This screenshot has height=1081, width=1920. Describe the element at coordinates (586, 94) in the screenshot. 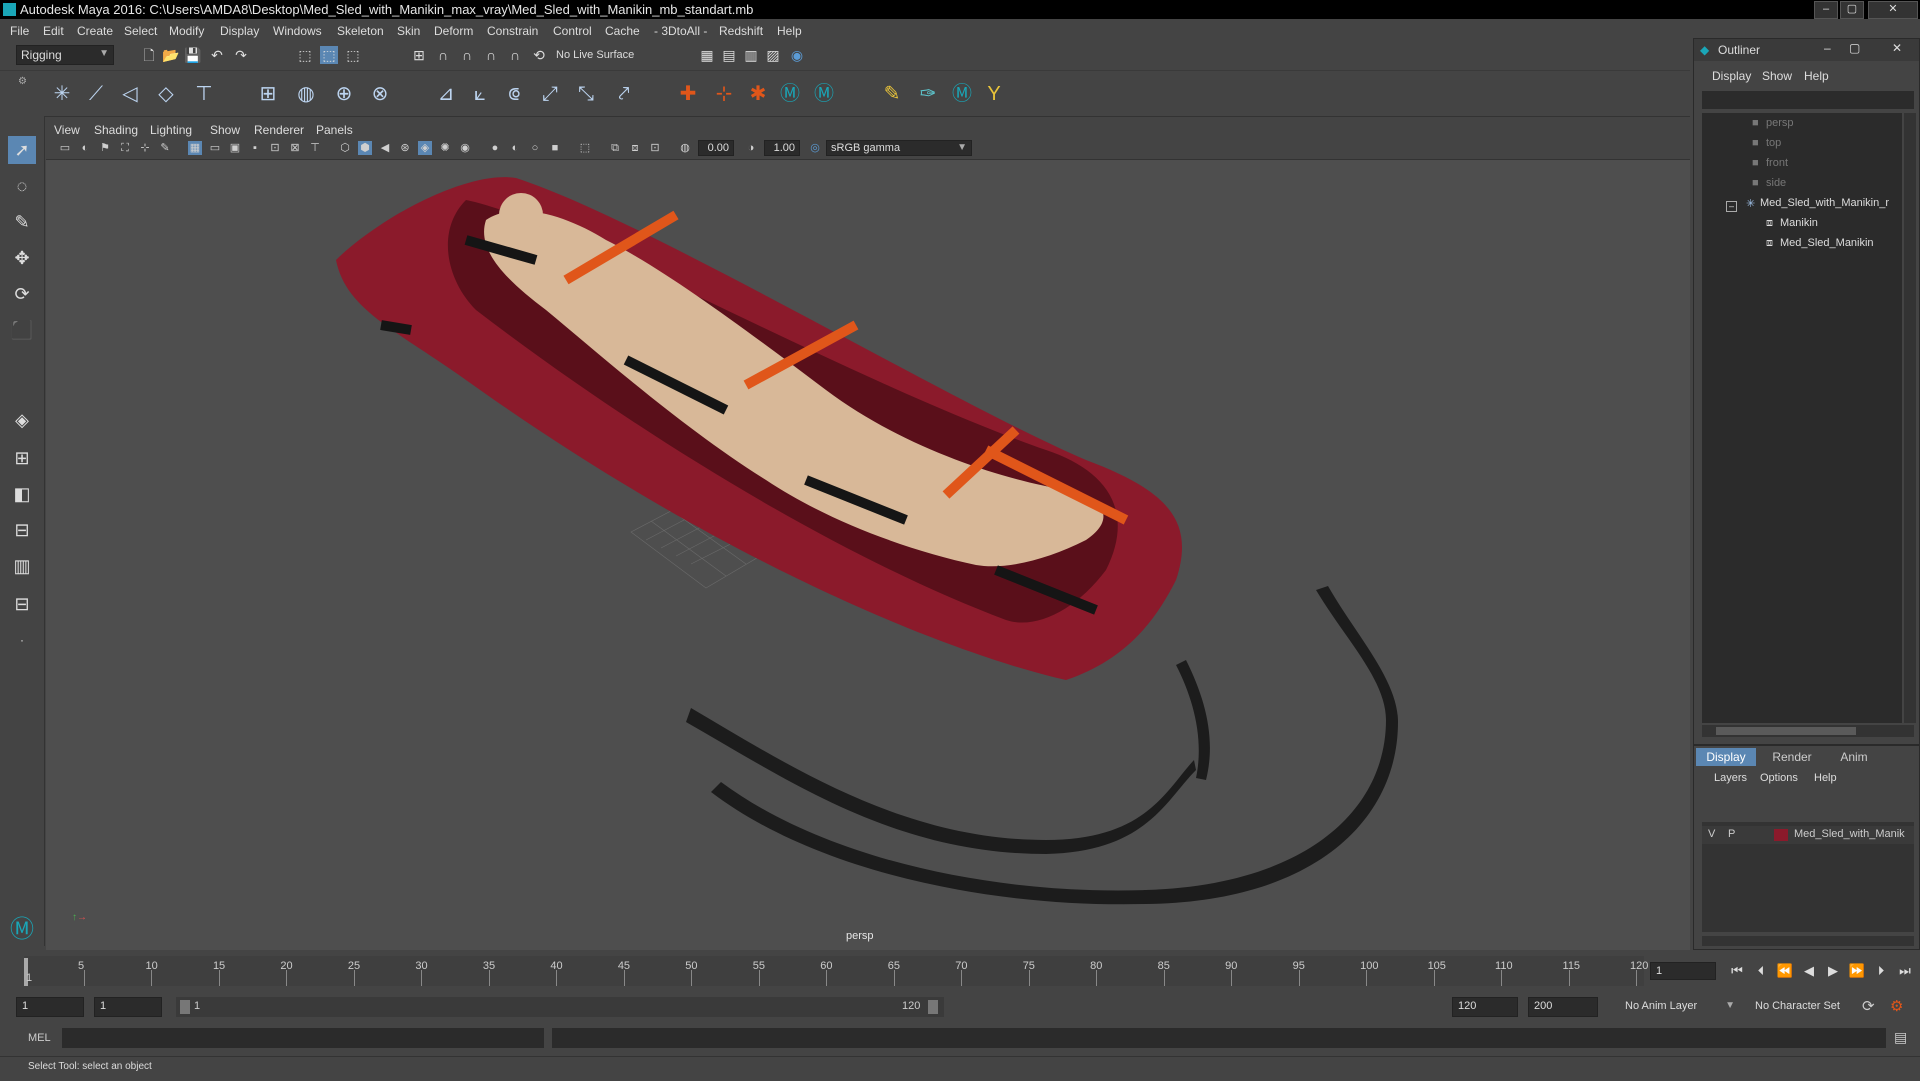

I see `parent-constraint-icon: ⤡` at that location.